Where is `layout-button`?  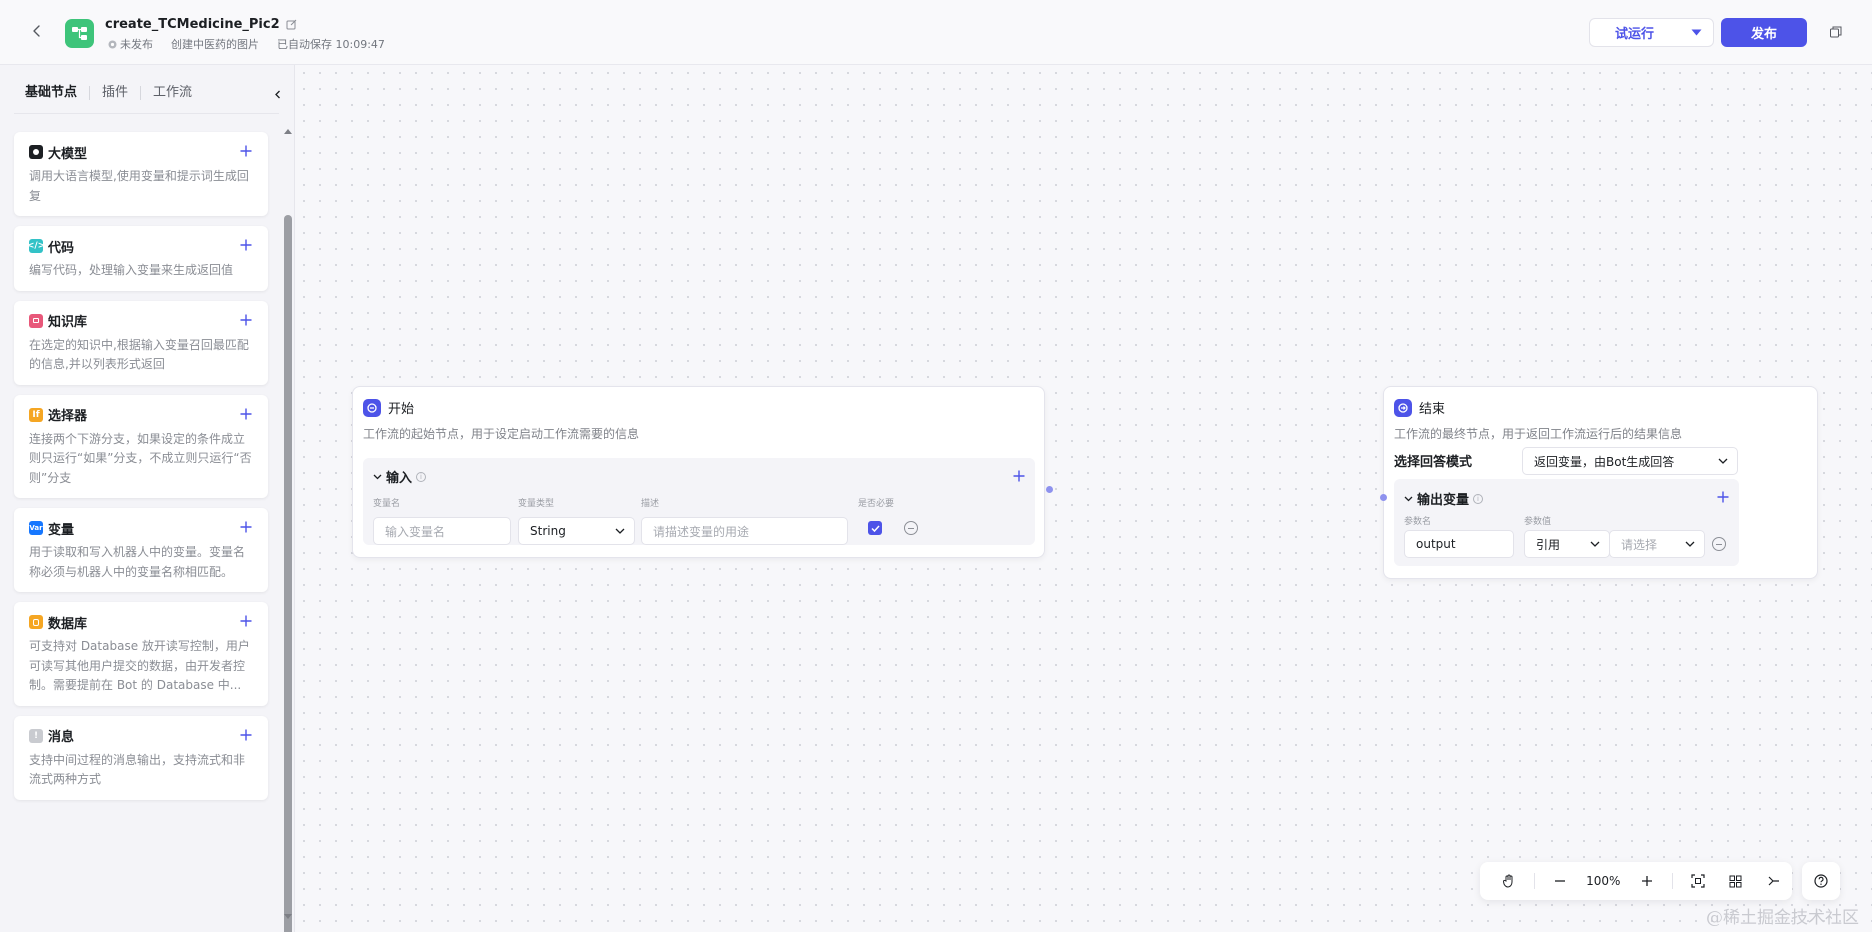 layout-button is located at coordinates (1736, 881).